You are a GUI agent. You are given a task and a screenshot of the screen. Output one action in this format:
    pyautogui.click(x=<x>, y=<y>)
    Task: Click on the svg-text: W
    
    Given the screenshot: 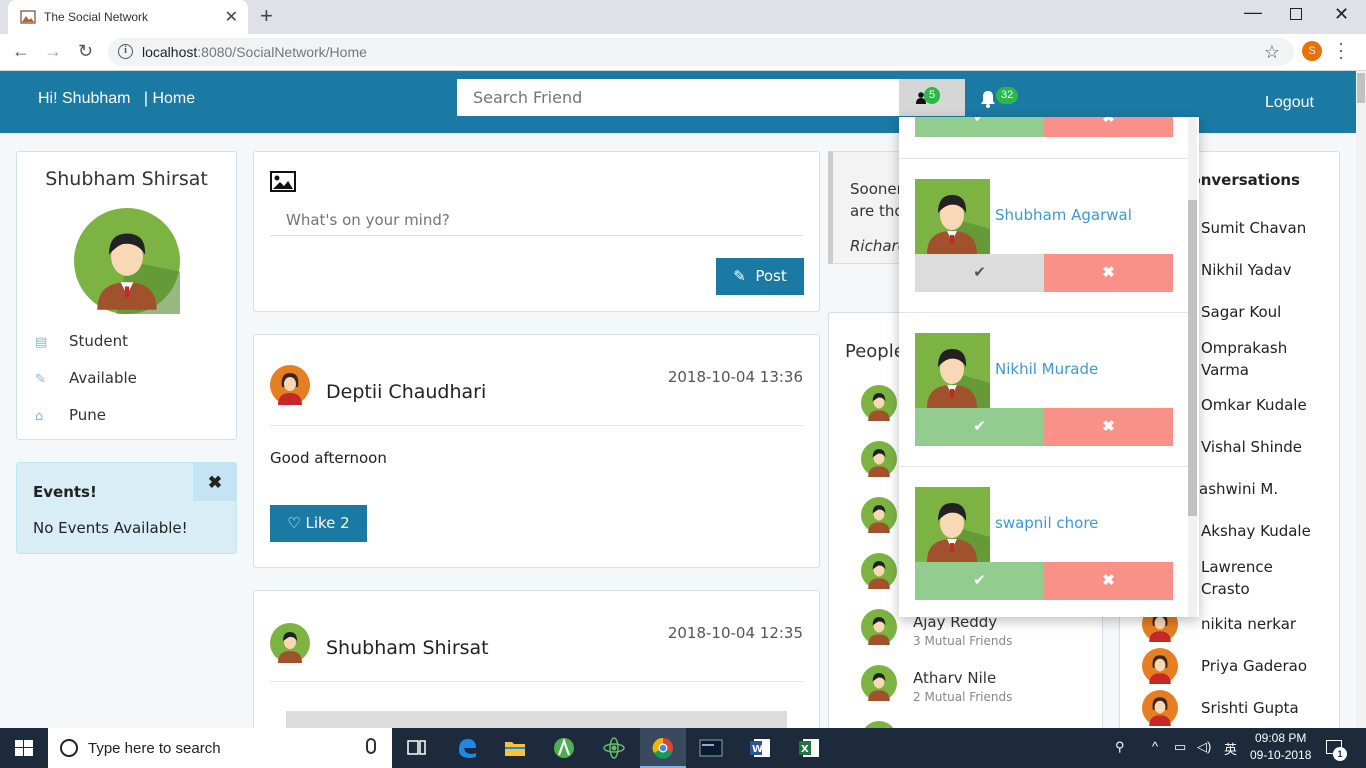 What is the action you would take?
    pyautogui.click(x=757, y=749)
    